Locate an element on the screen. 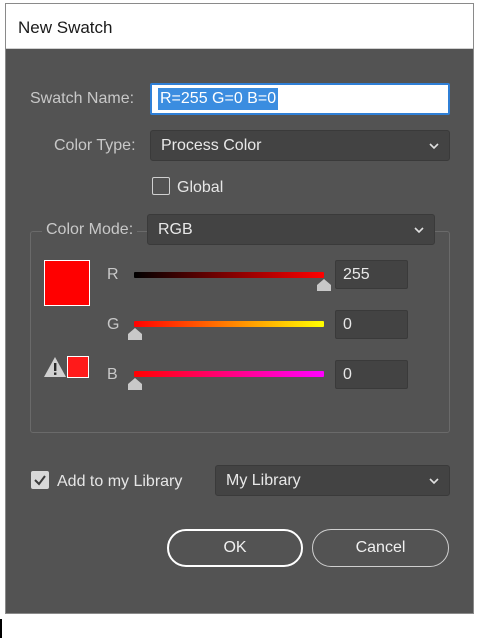  channel-r-label: R is located at coordinates (113, 274).